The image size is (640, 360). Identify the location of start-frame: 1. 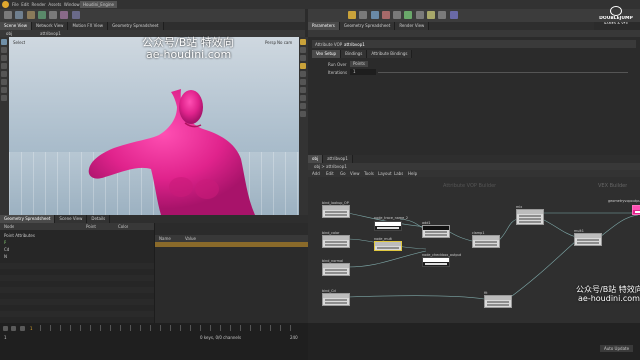
(5, 337).